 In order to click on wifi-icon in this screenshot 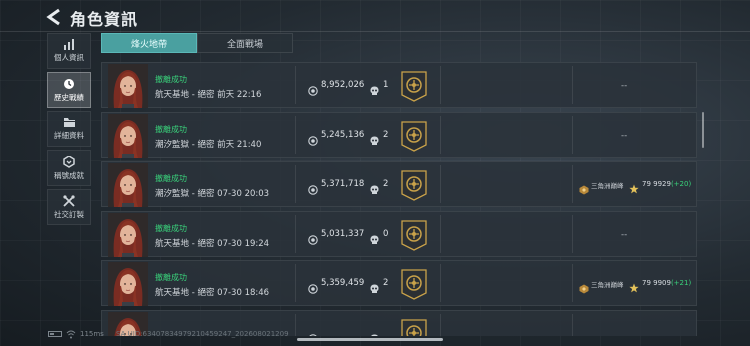, I will do `click(71, 334)`.